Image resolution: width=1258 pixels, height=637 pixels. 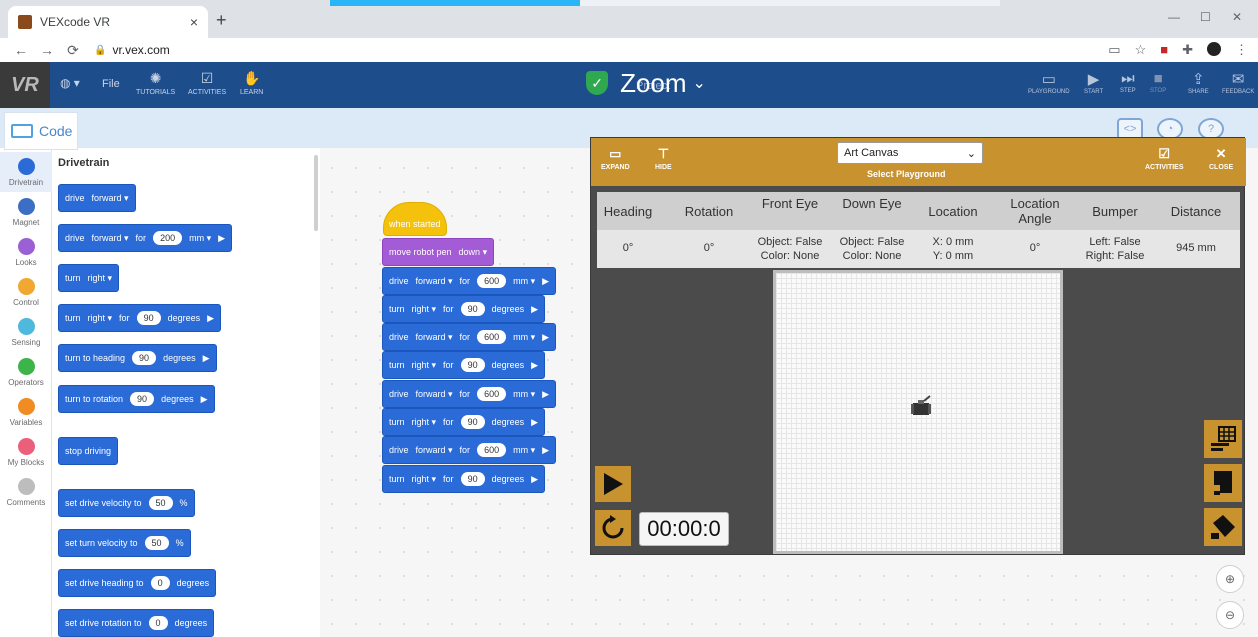 I want to click on forward-icon: →, so click(x=47, y=50).